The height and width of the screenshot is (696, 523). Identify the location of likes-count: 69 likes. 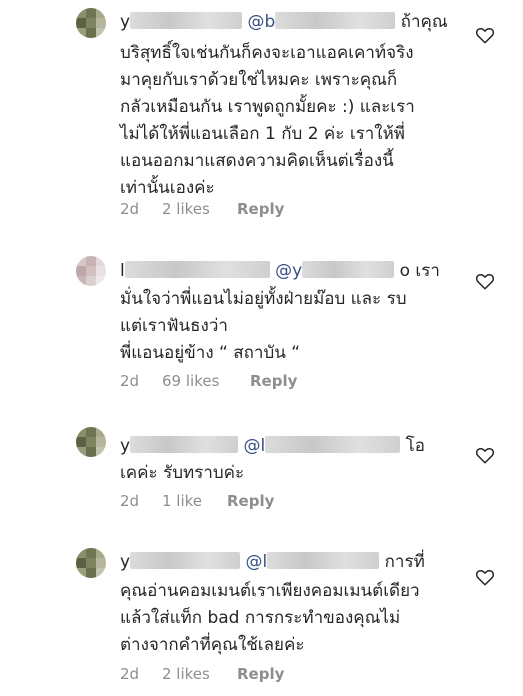
(190, 381).